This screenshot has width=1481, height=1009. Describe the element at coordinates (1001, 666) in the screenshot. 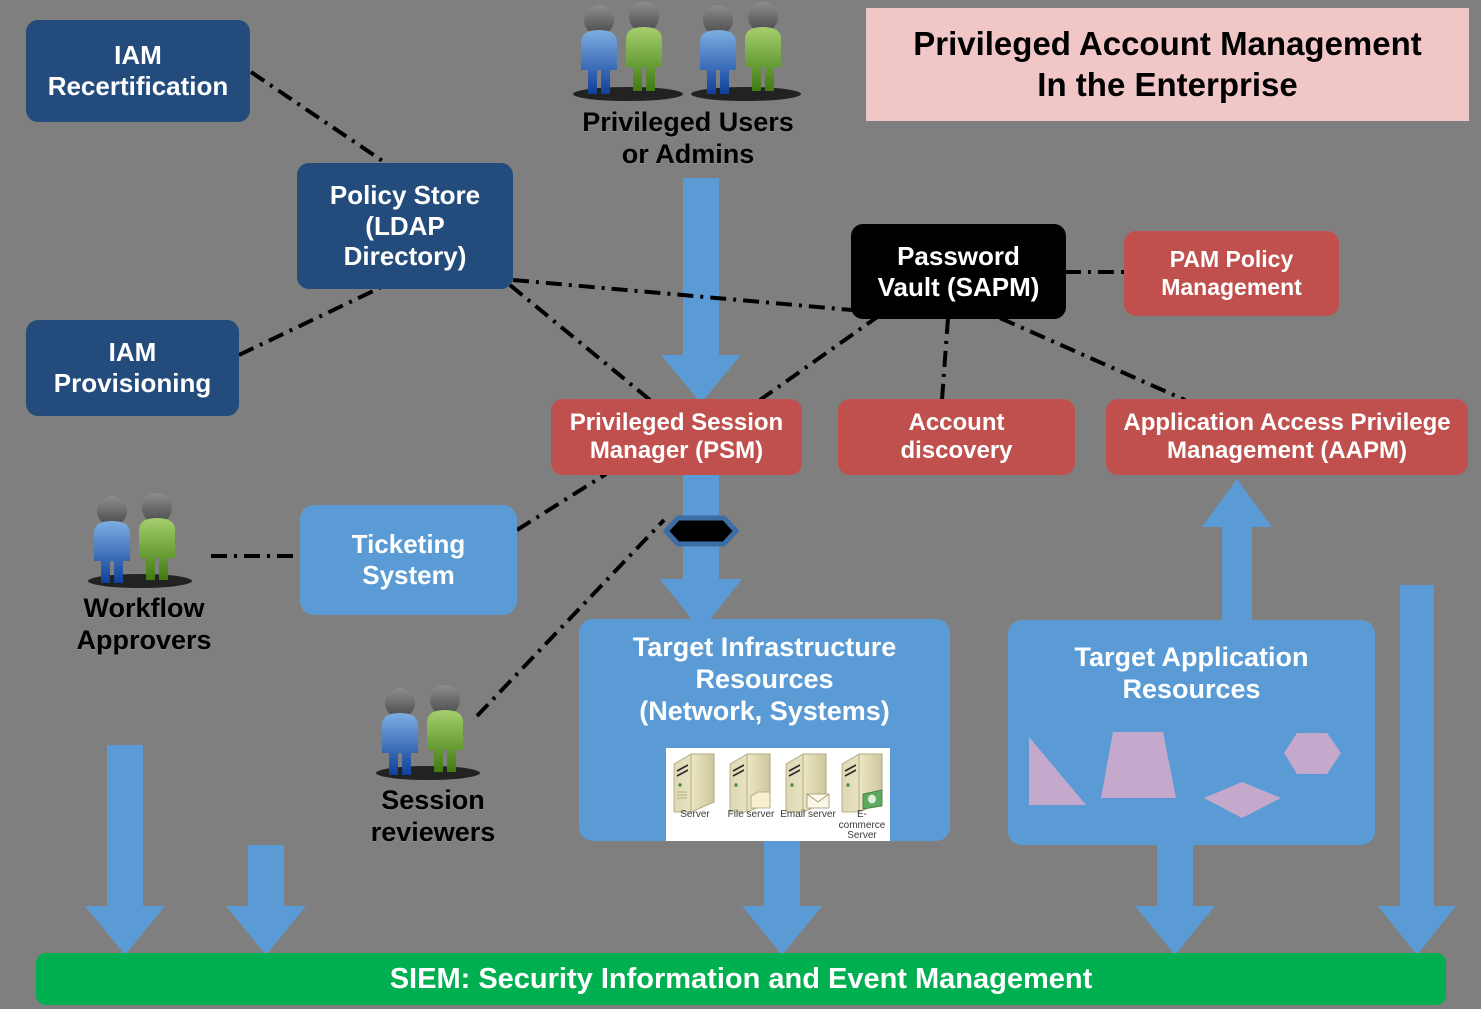

I see `decorative-shapes-layer` at that location.